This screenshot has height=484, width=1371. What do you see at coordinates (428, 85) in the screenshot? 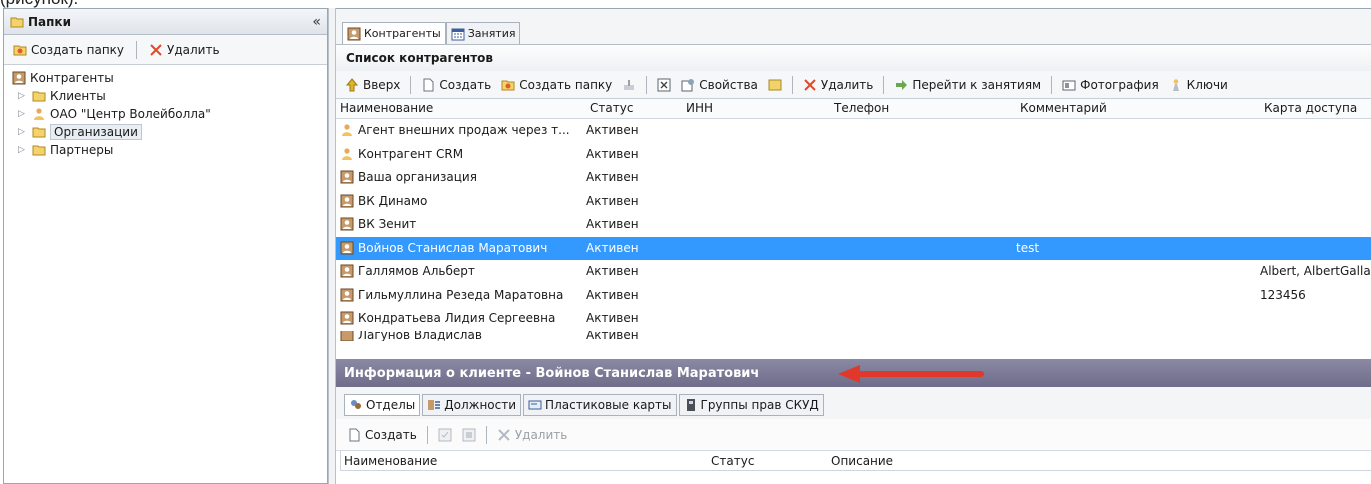
I see `new-document-icon` at bounding box center [428, 85].